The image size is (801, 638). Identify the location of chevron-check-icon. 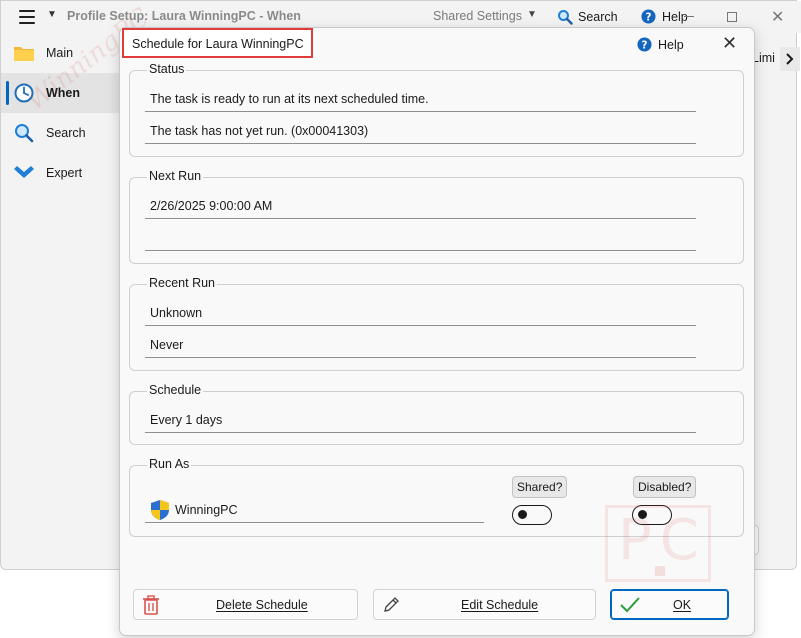
(24, 172).